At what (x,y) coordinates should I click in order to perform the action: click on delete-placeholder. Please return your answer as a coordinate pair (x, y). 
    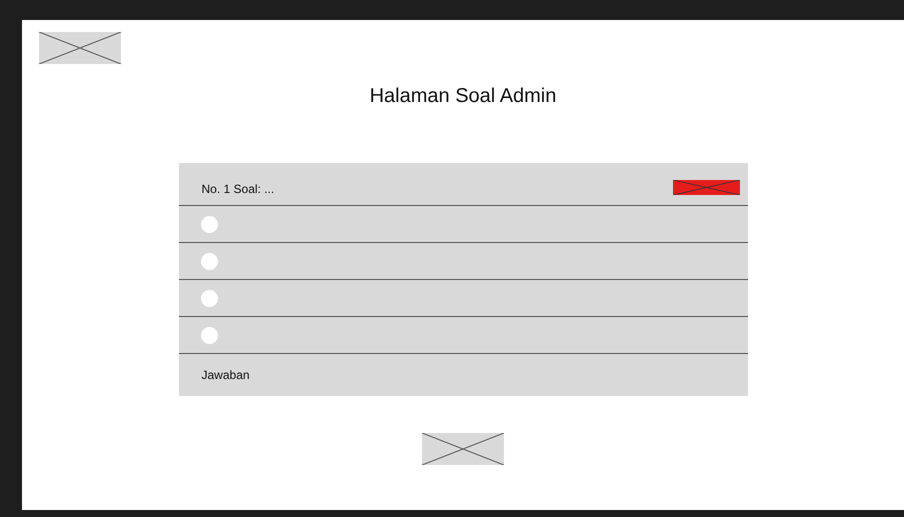
    Looking at the image, I should click on (706, 187).